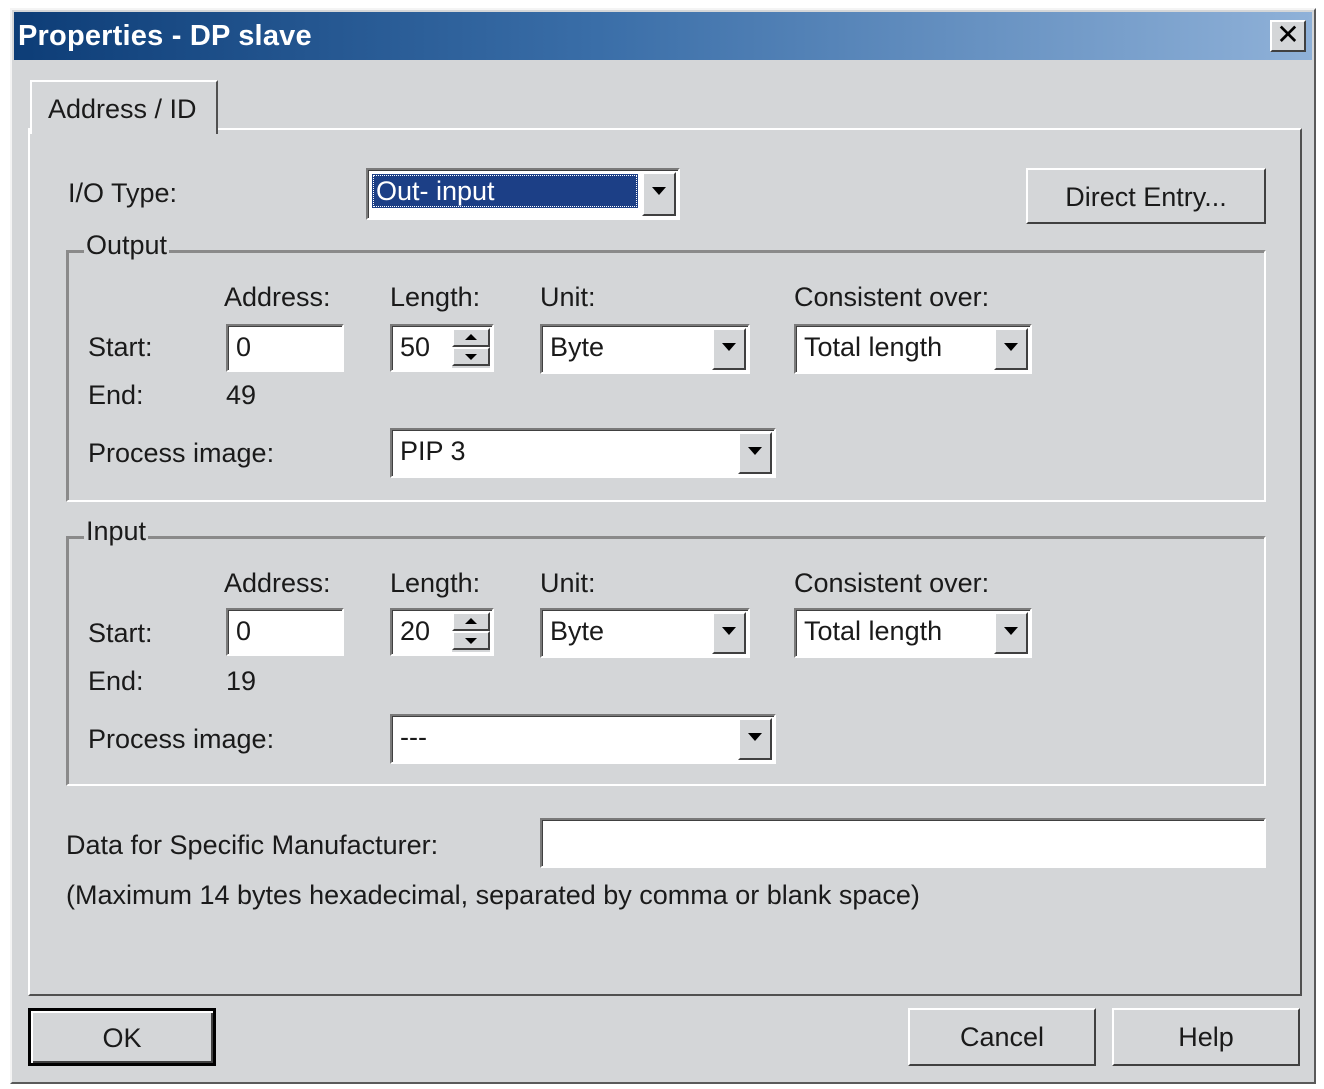 This screenshot has width=1324, height=1089. Describe the element at coordinates (645, 349) in the screenshot. I see `output-unit-select: Byte` at that location.